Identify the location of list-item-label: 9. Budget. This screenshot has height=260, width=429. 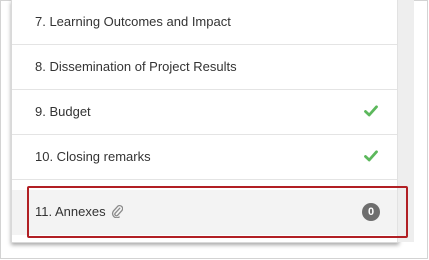
(63, 111).